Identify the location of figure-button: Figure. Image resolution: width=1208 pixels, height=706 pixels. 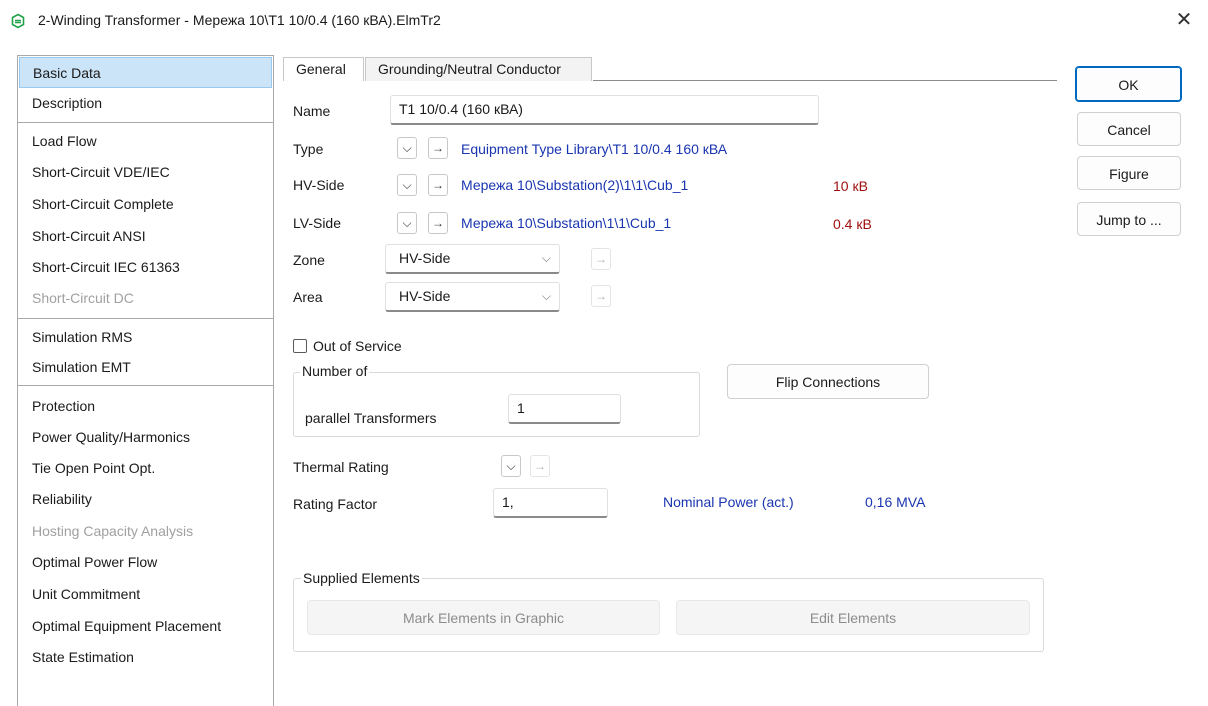
(1129, 173).